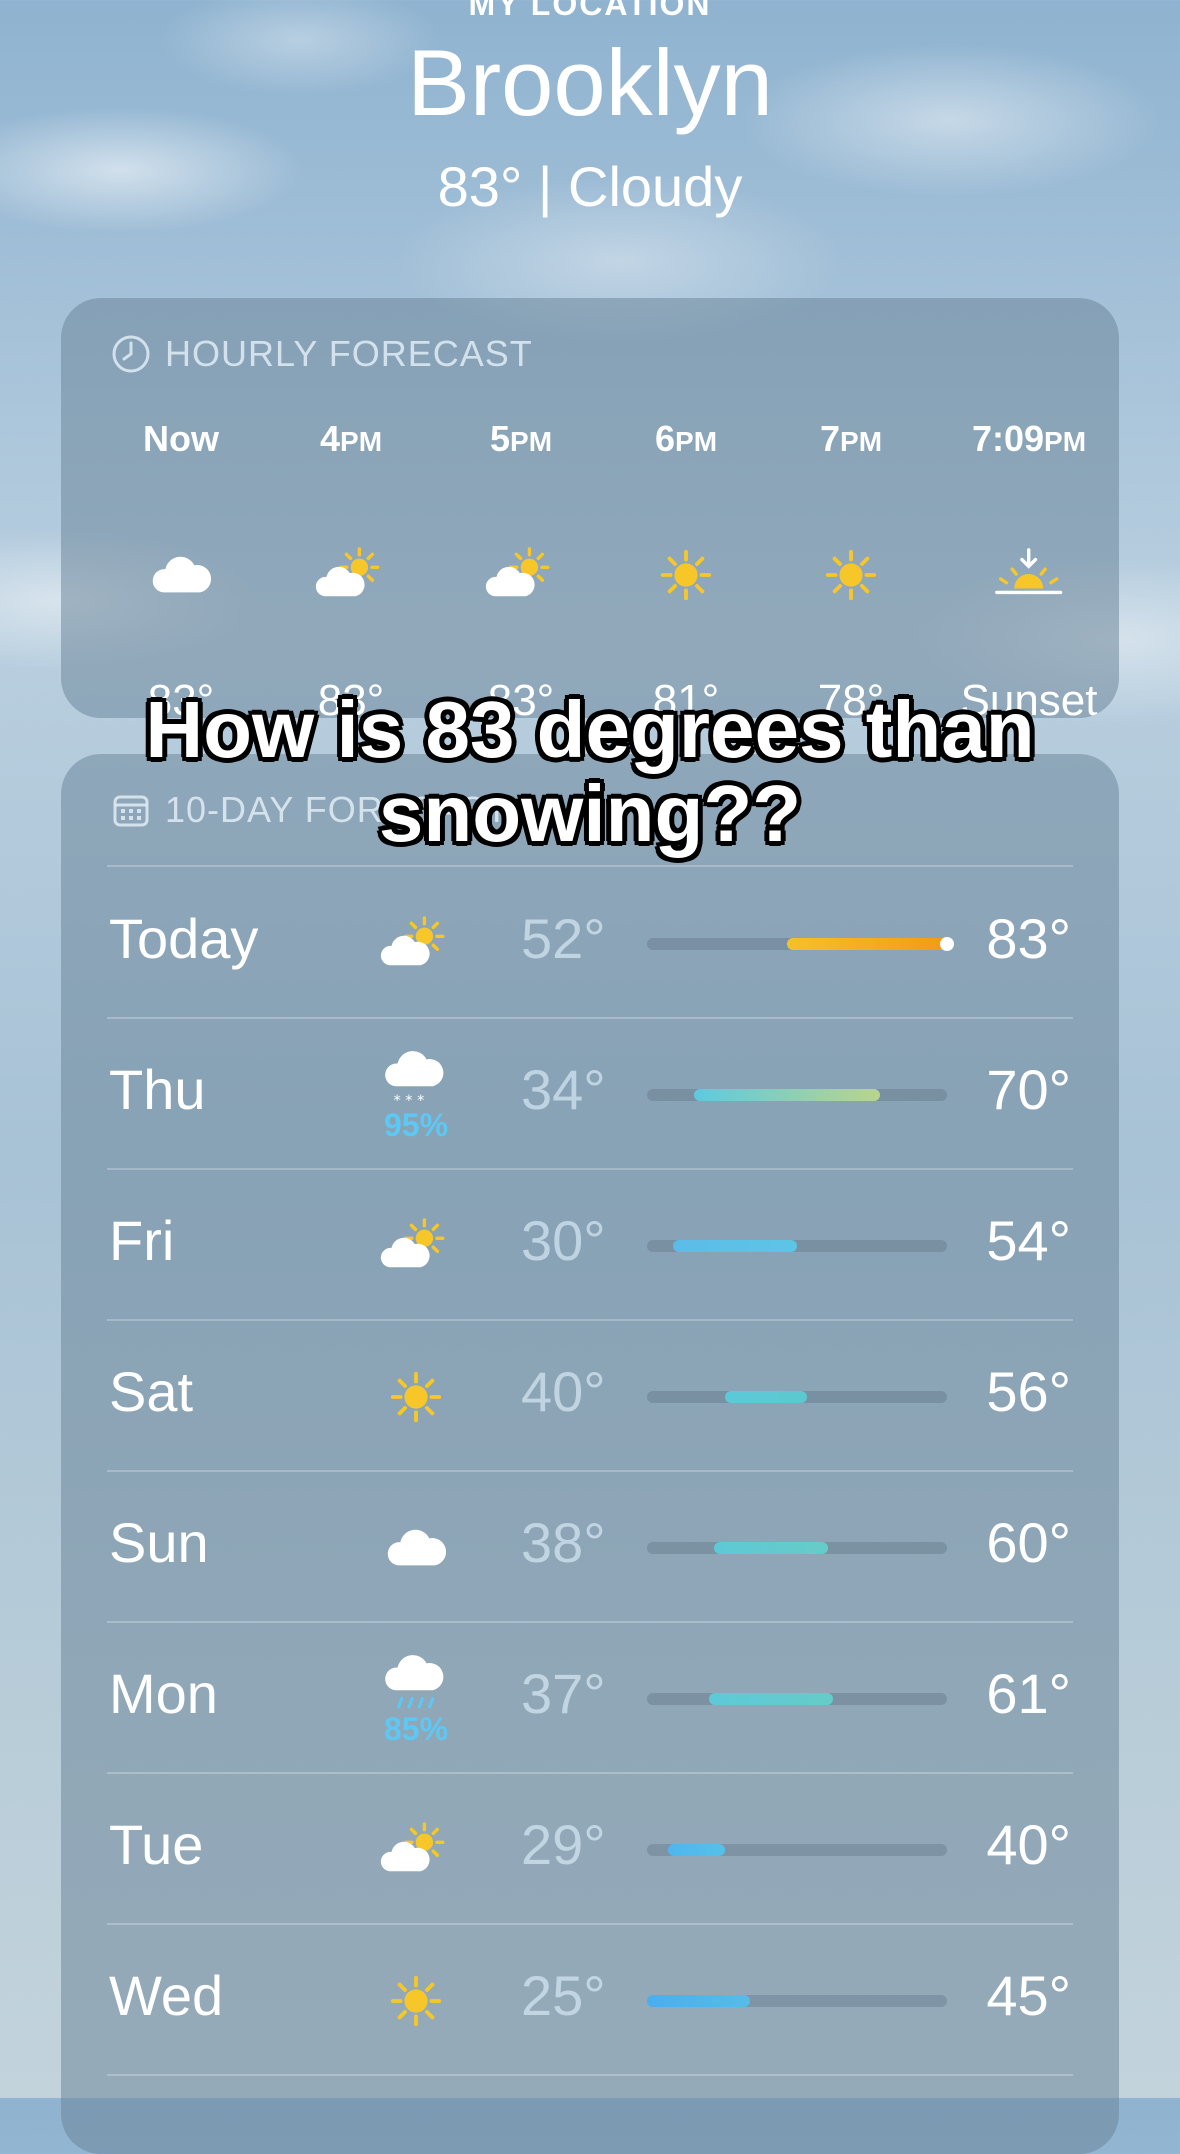  I want to click on hourly-title-text: HOURLY FORECAST, so click(349, 353).